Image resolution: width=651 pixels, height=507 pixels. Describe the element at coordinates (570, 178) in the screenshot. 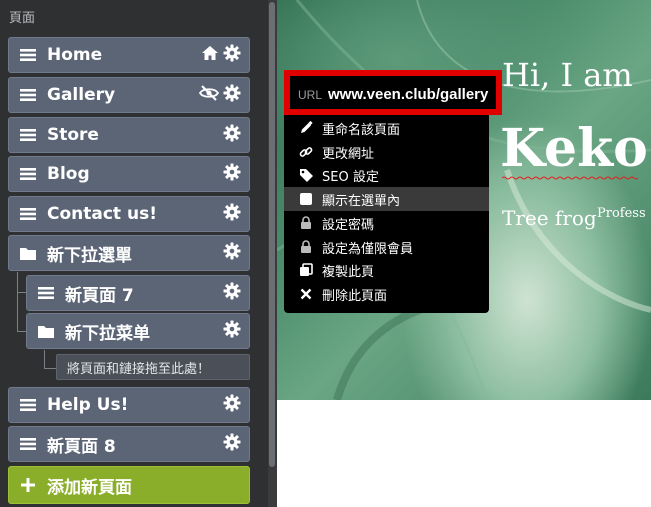

I see `spellcheck-underline` at that location.